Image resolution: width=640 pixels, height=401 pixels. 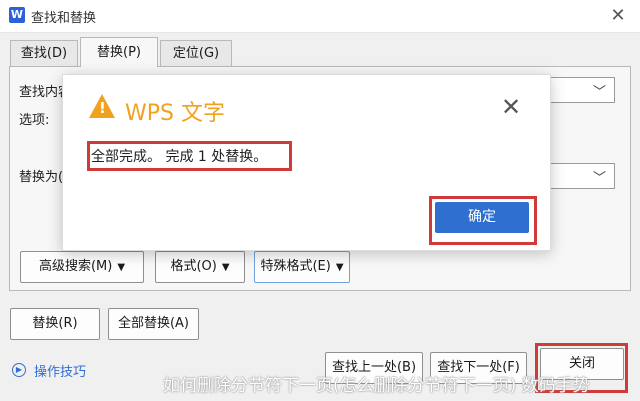 What do you see at coordinates (19, 370) in the screenshot?
I see `play-circle-icon: ▶` at bounding box center [19, 370].